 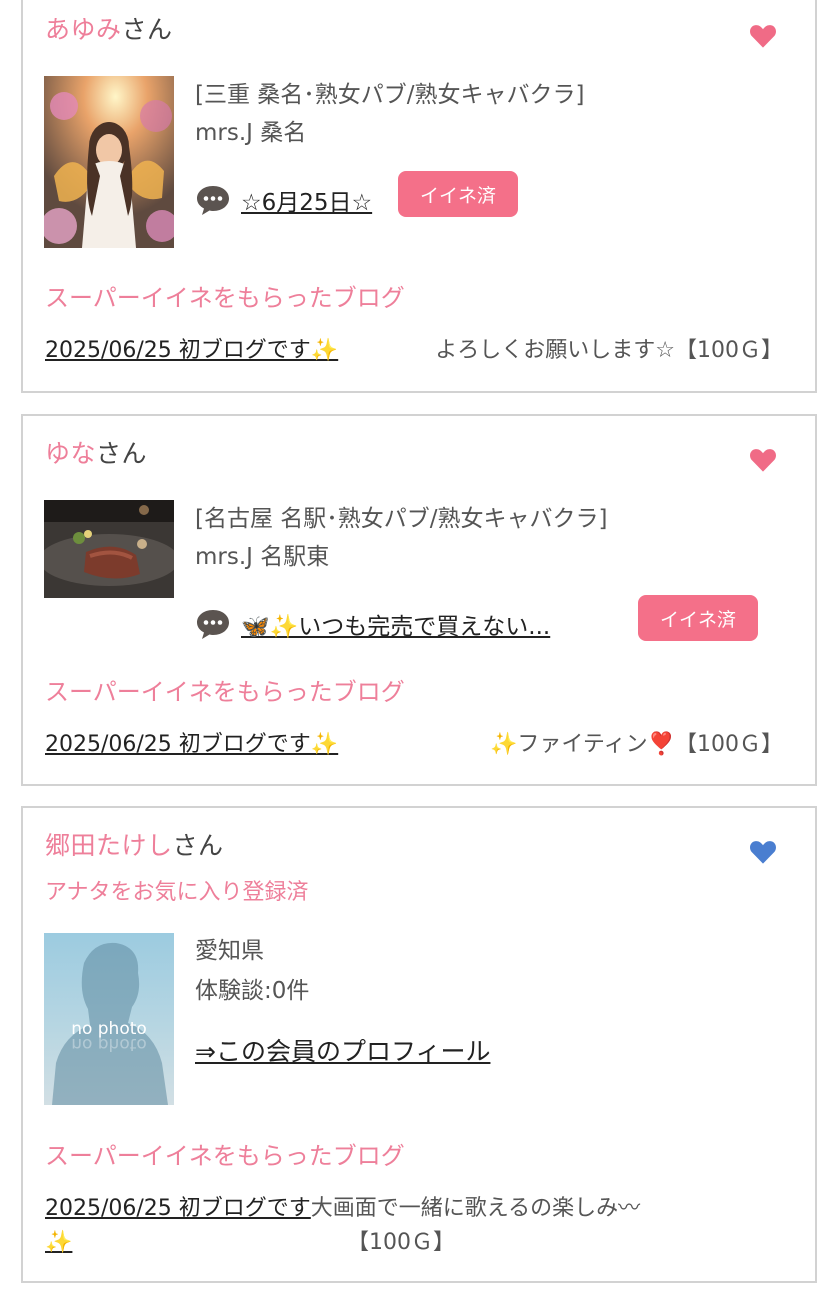 What do you see at coordinates (109, 1044) in the screenshot?
I see `no-photo-reflection: no photo` at bounding box center [109, 1044].